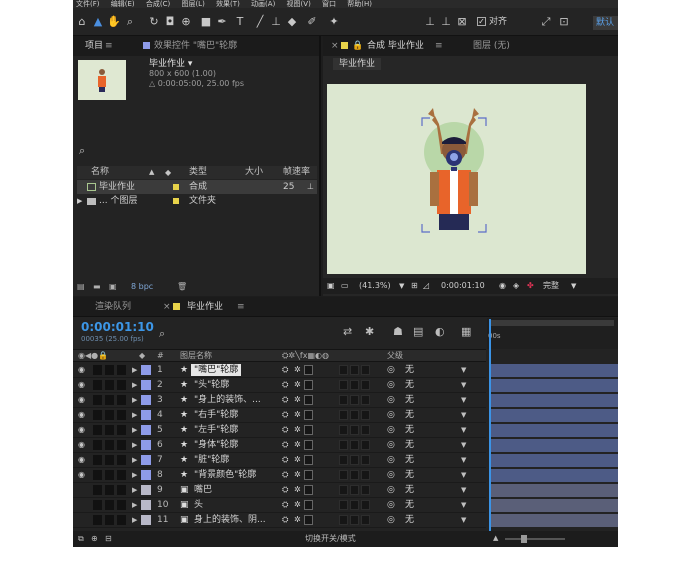 This screenshot has height=565, width=690. What do you see at coordinates (279, 505) in the screenshot?
I see `layer-row: ▶ 10 ▣ 头 ⛭ ✲ ◎ 无 ▼` at bounding box center [279, 505].